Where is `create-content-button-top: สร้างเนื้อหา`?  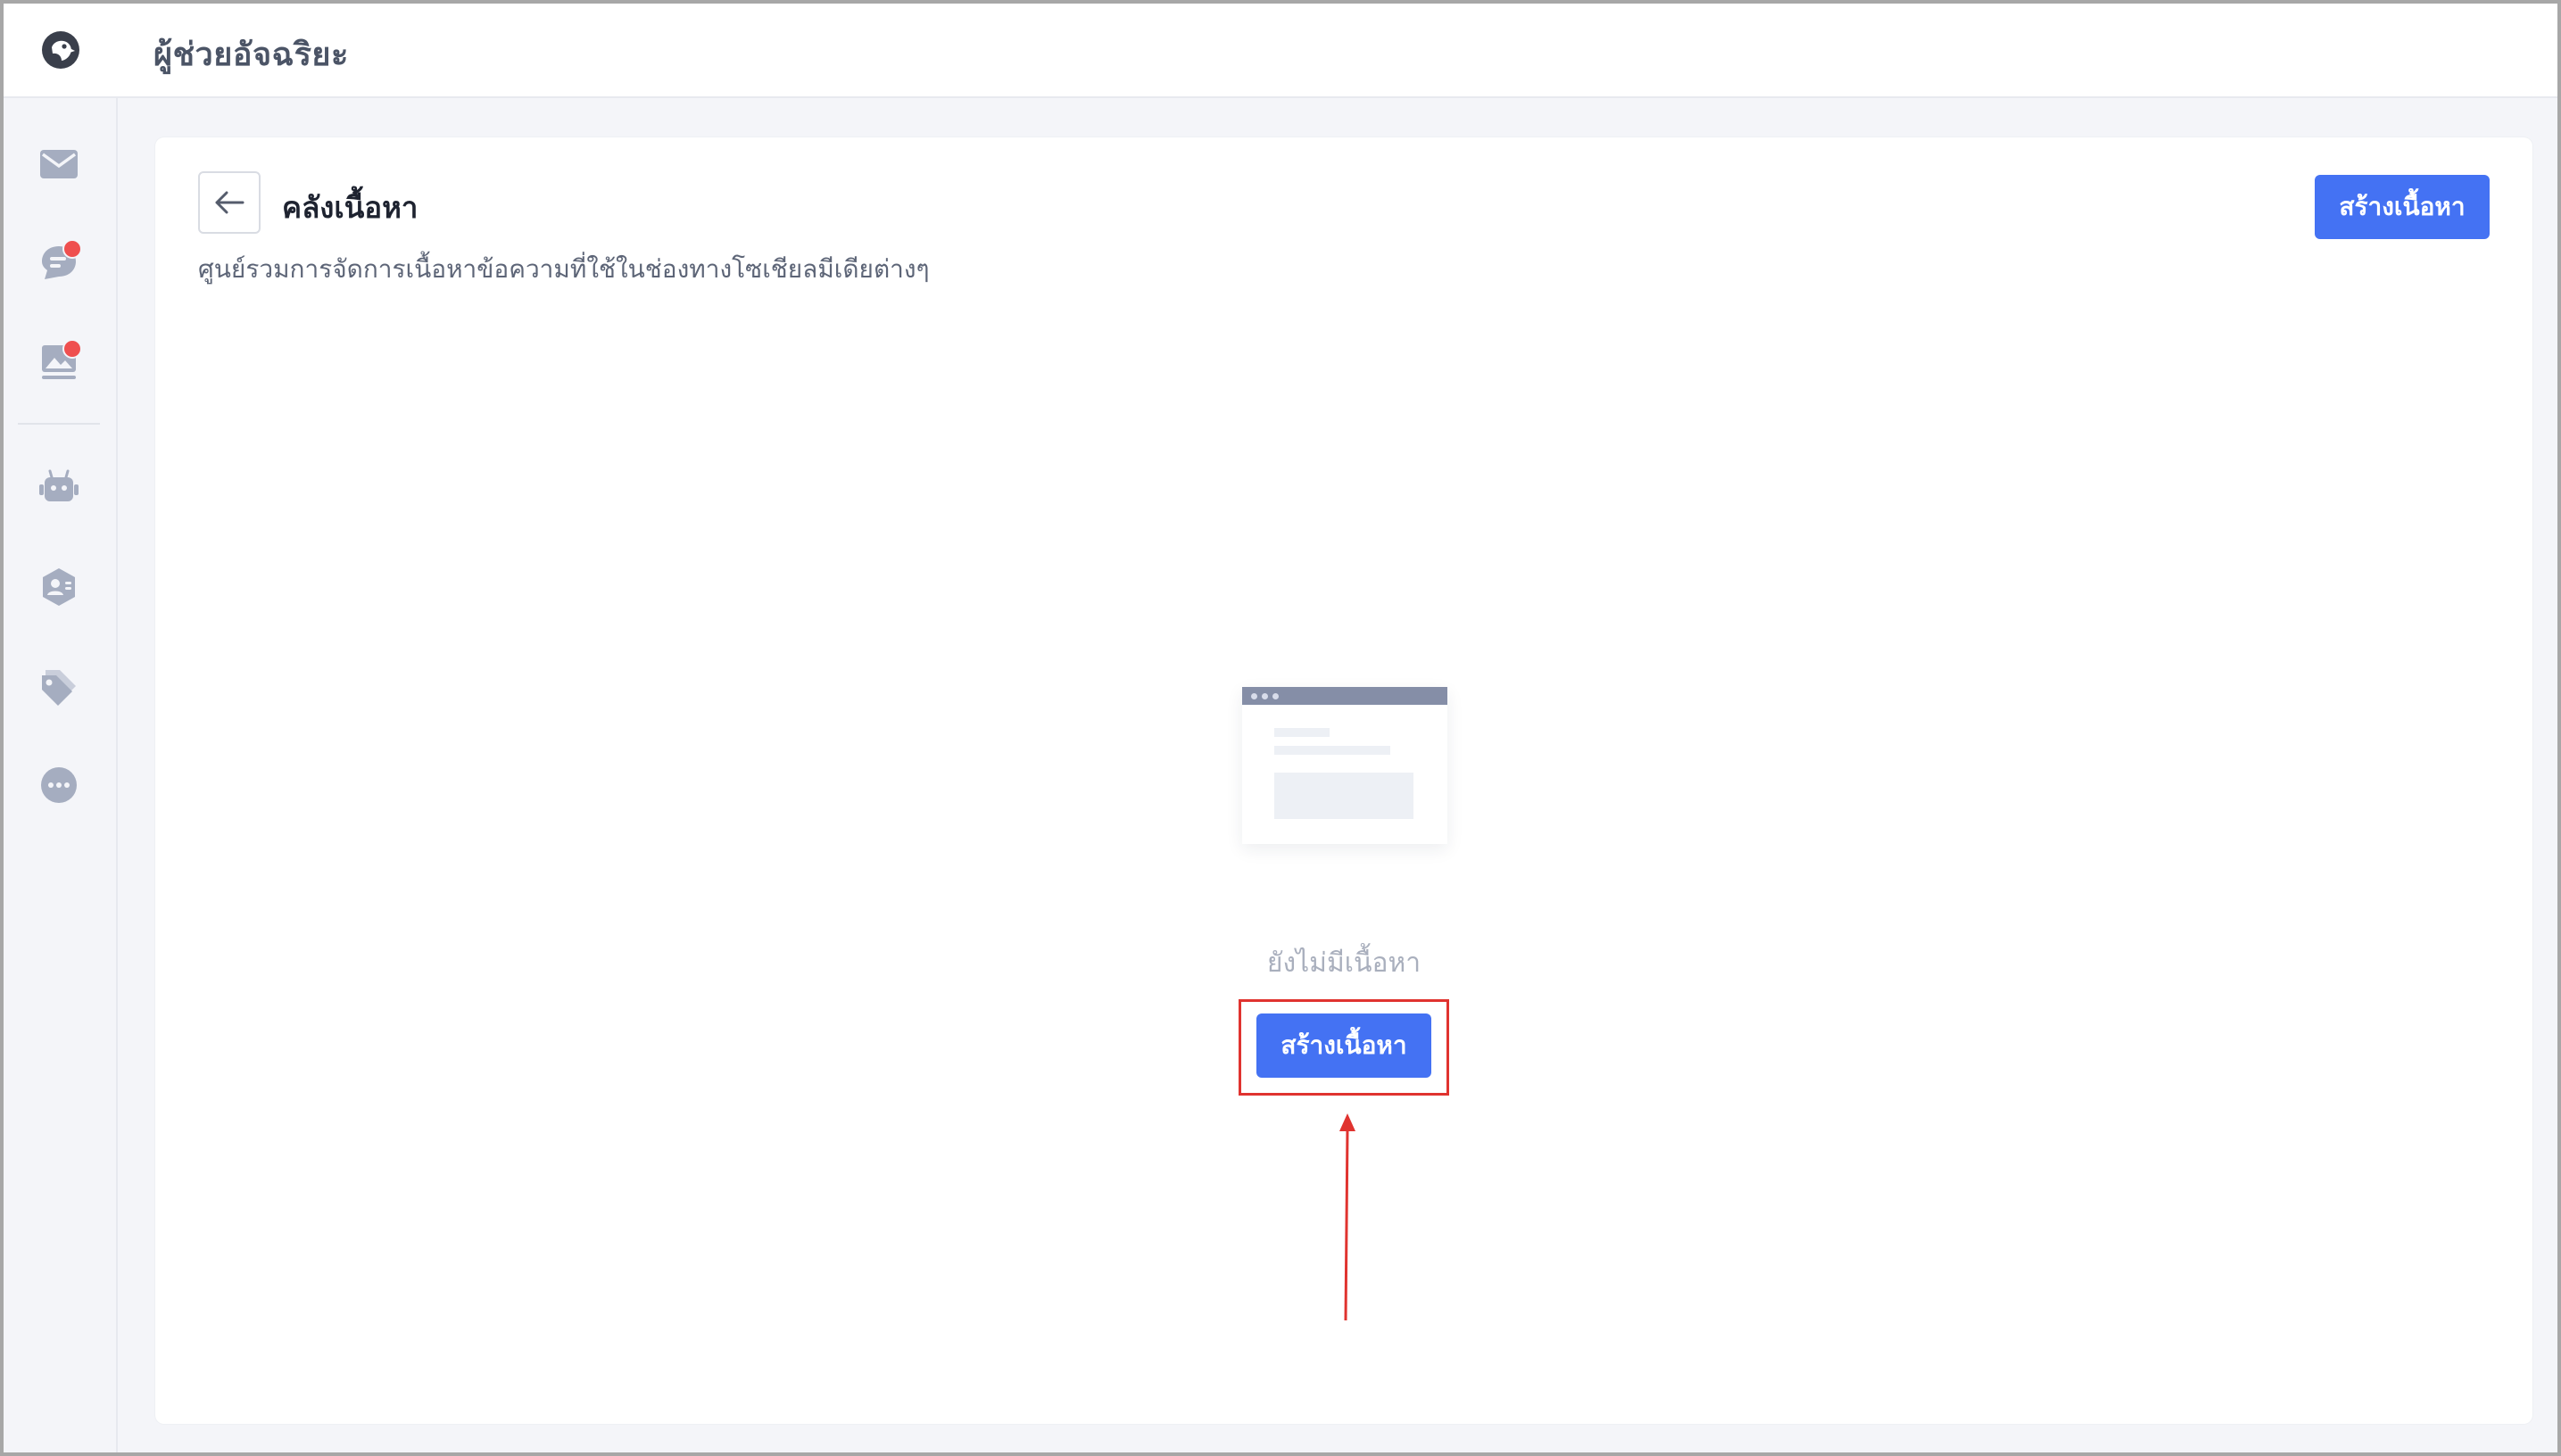
create-content-button-top: สร้างเนื้อหา is located at coordinates (2402, 207).